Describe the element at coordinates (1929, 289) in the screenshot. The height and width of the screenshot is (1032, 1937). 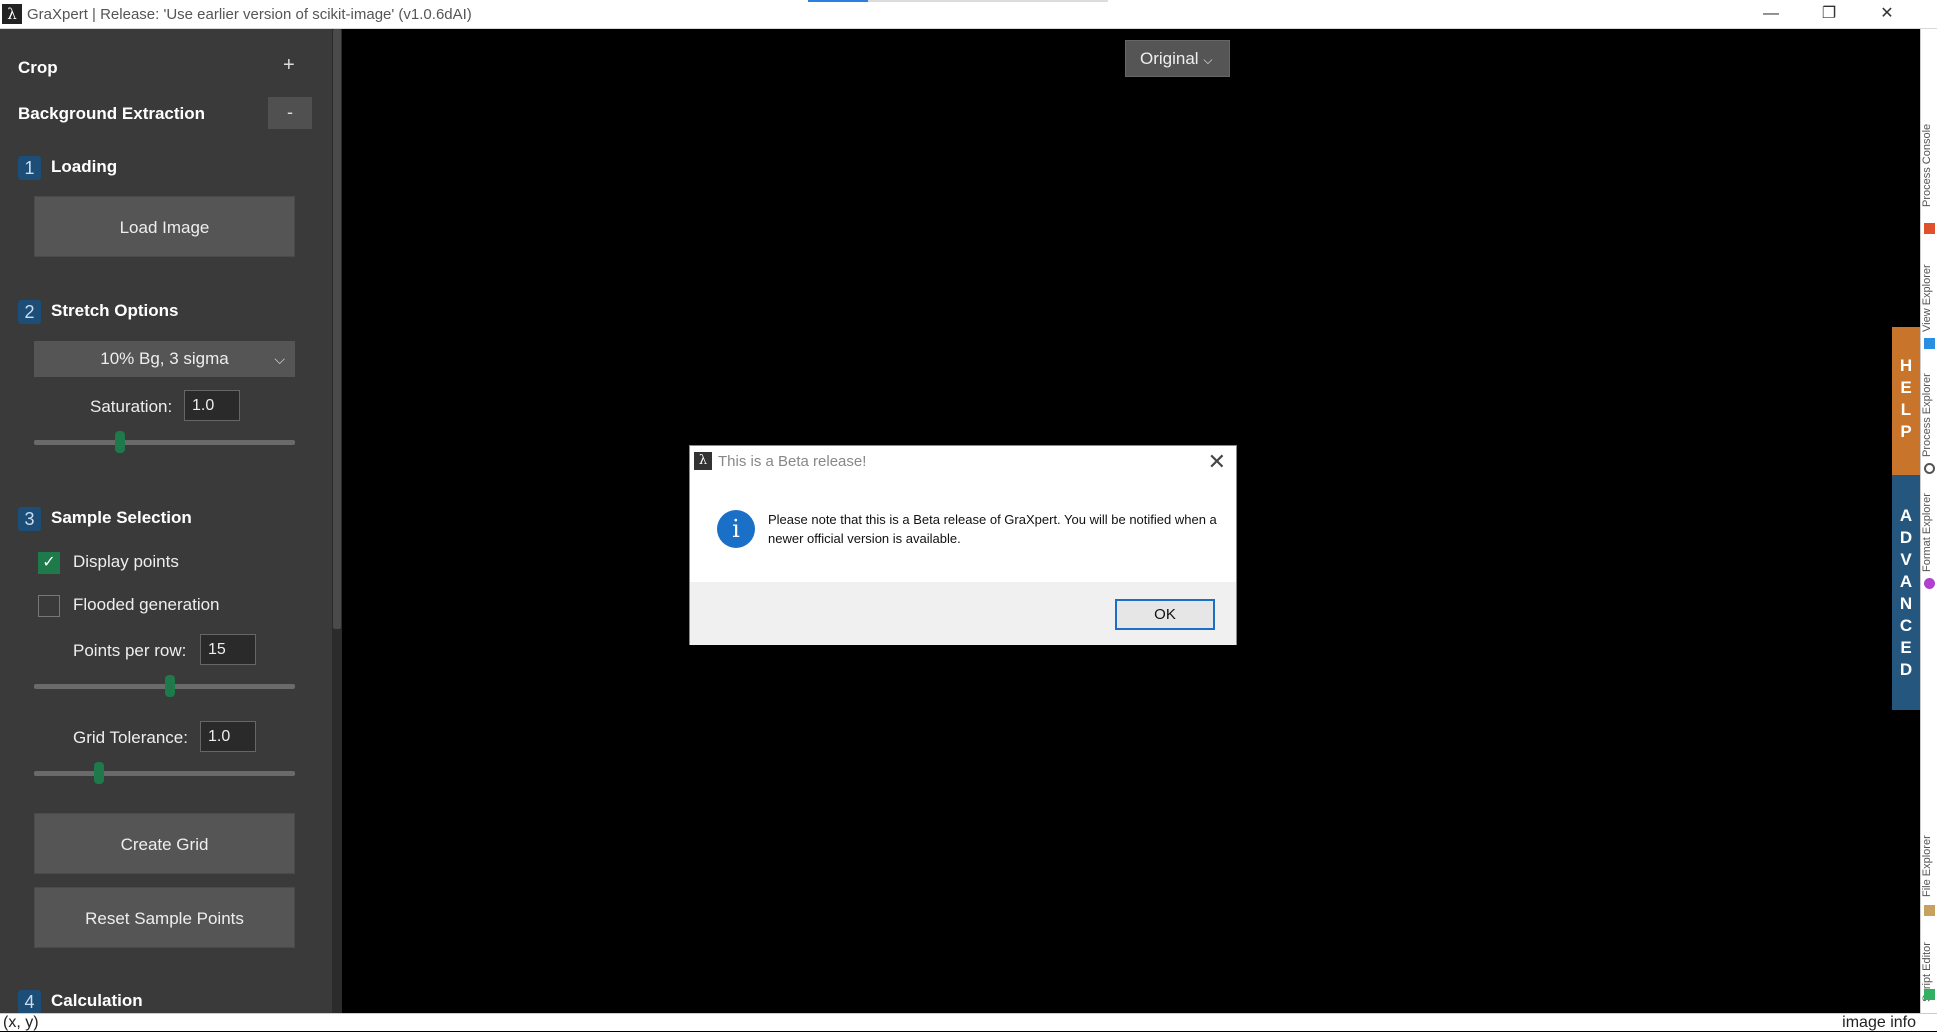
I see `view-explorer-tab: View Explorer` at that location.